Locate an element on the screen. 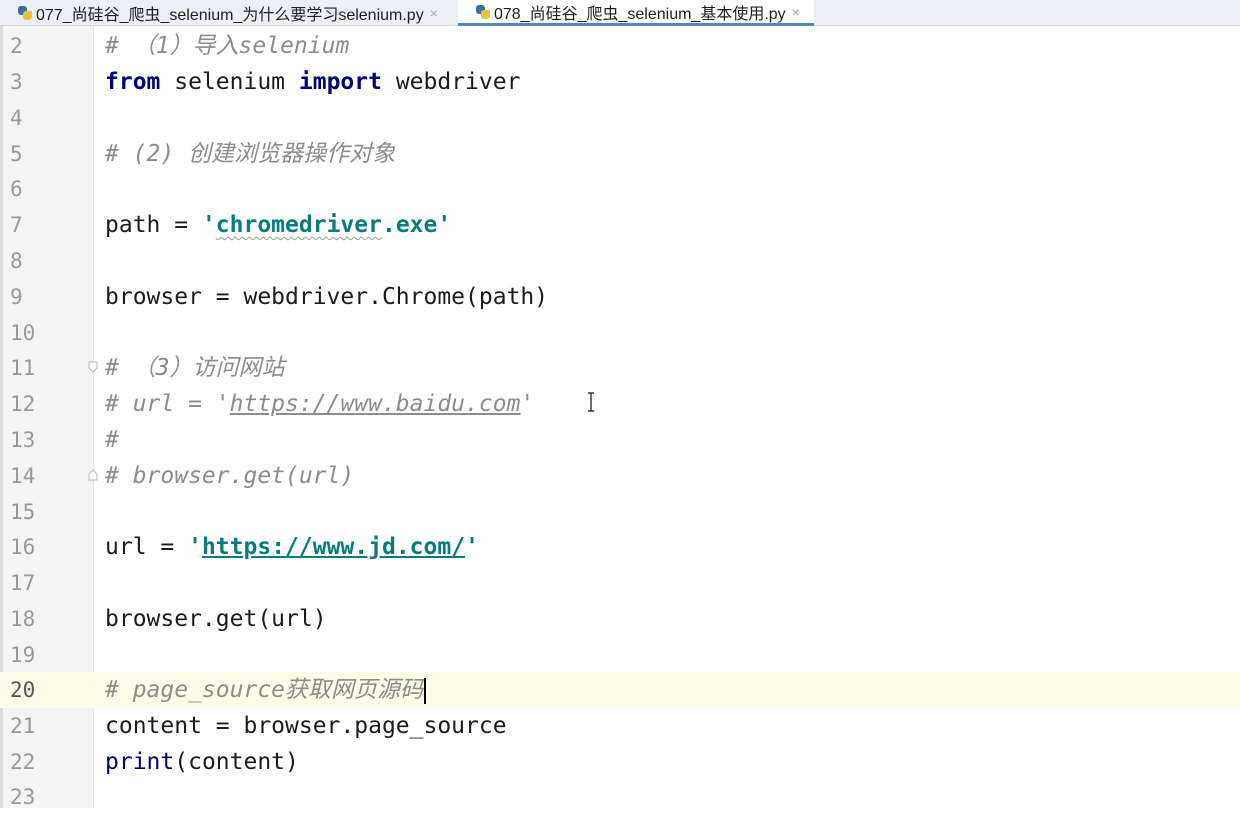 The height and width of the screenshot is (815, 1240). code-text: selenium is located at coordinates (229, 82).